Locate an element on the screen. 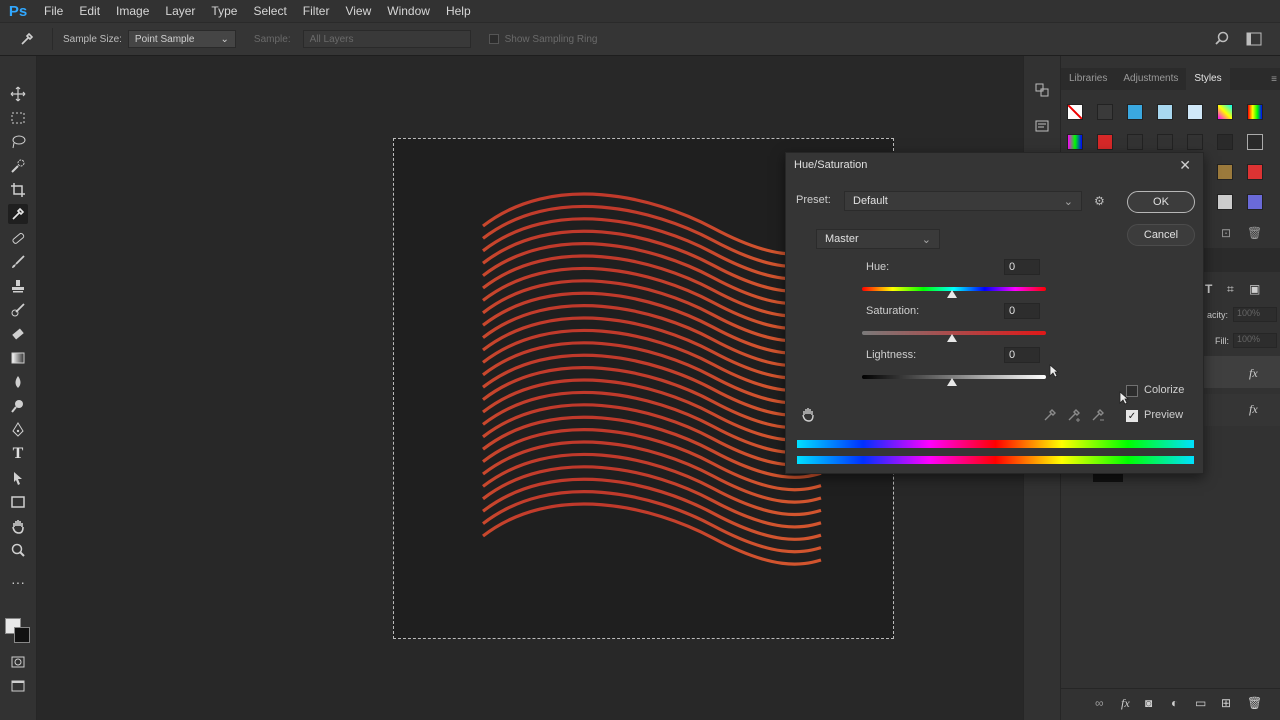 The height and width of the screenshot is (720, 1280). background-color-swatch is located at coordinates (22, 635).